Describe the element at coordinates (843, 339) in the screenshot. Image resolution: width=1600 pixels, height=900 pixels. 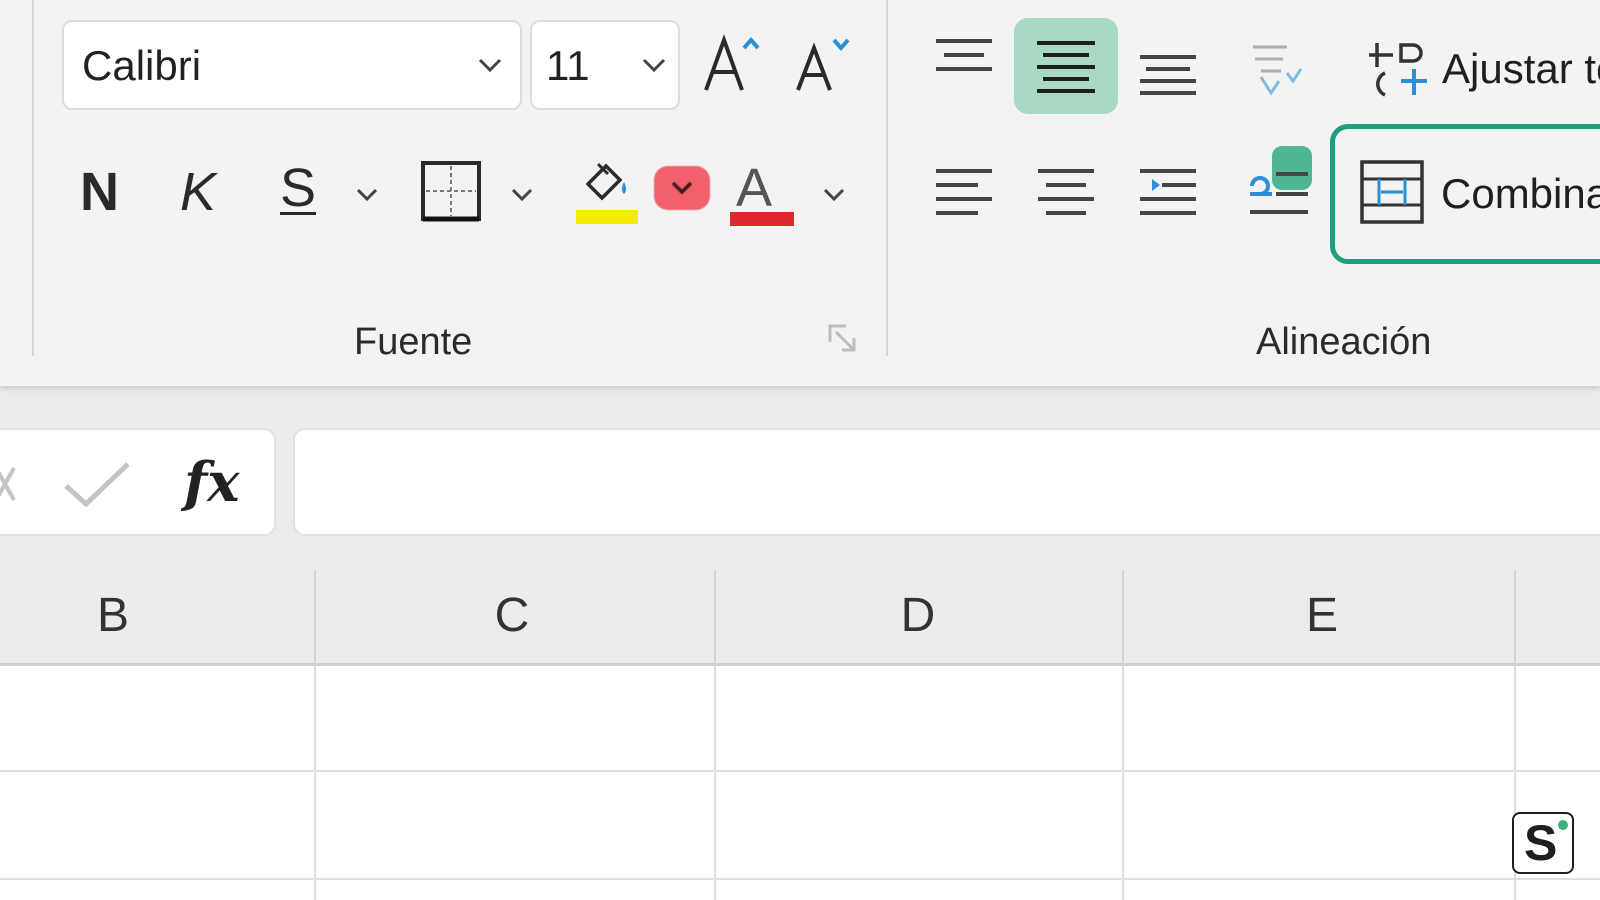
I see `dialog-launcher-icon` at that location.